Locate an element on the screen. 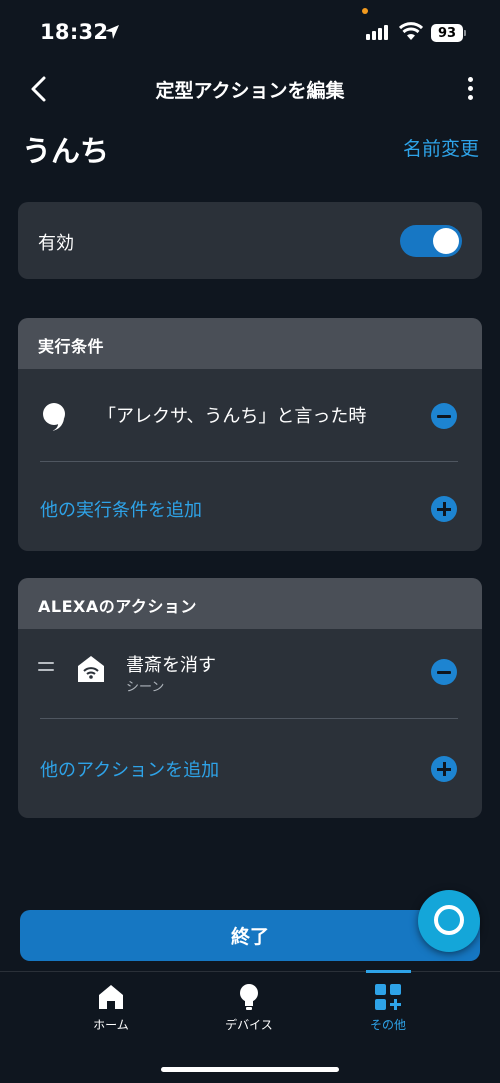  more-options-icon is located at coordinates (470, 88).